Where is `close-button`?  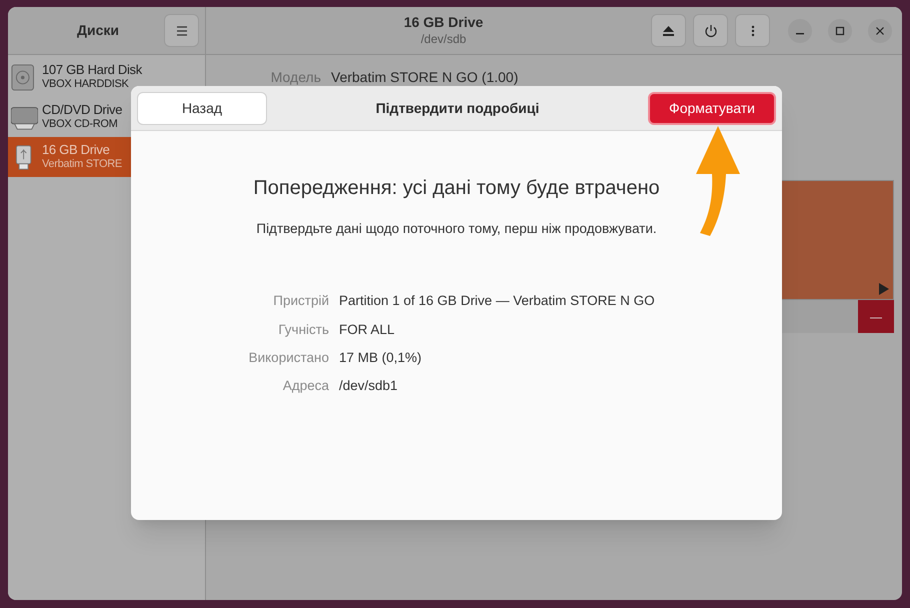
close-button is located at coordinates (880, 30).